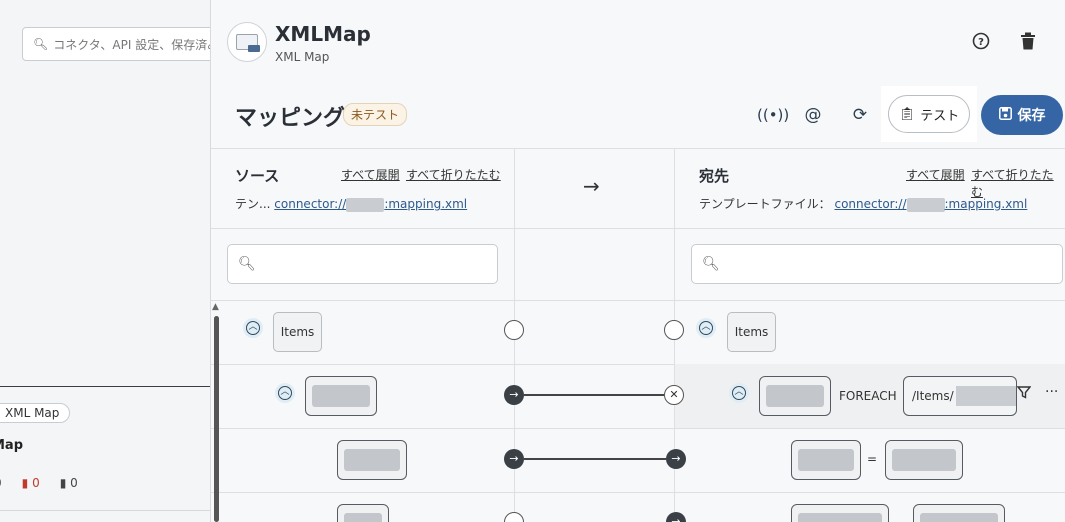  I want to click on save-button: 保存, so click(1022, 115).